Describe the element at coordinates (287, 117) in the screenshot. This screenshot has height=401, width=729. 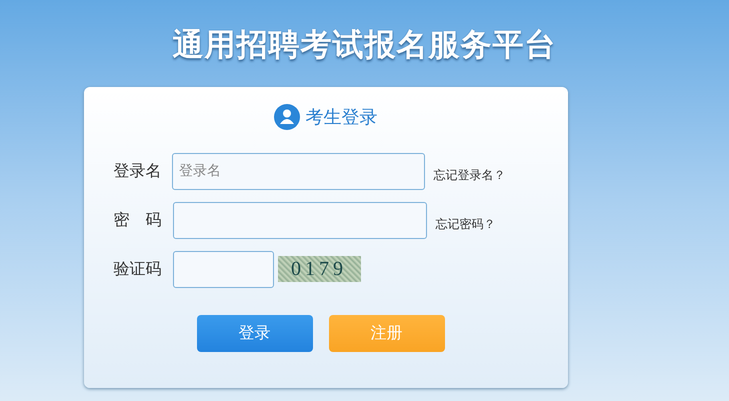
I see `user-icon` at that location.